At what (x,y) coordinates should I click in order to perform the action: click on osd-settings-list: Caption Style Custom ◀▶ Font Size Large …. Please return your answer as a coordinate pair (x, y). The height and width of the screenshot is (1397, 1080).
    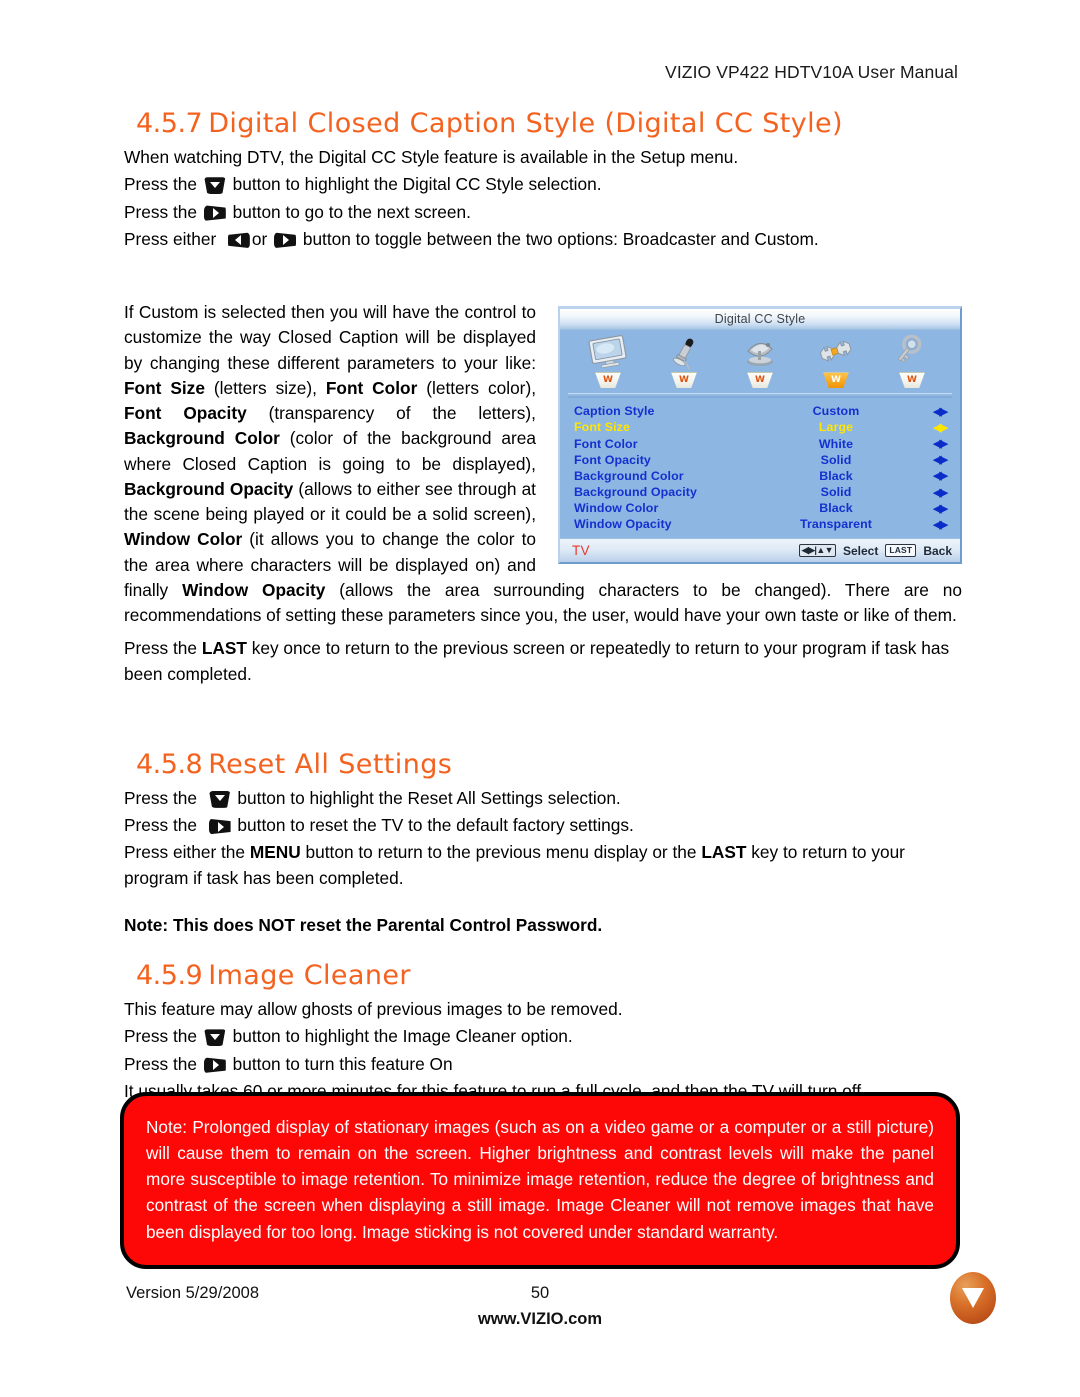
    Looking at the image, I should click on (760, 468).